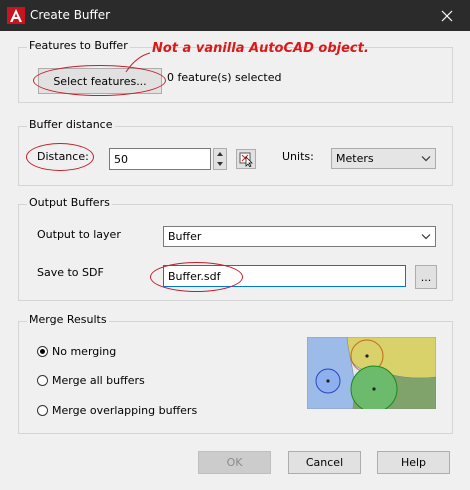  I want to click on output-layer-select: Buffer, so click(299, 236).